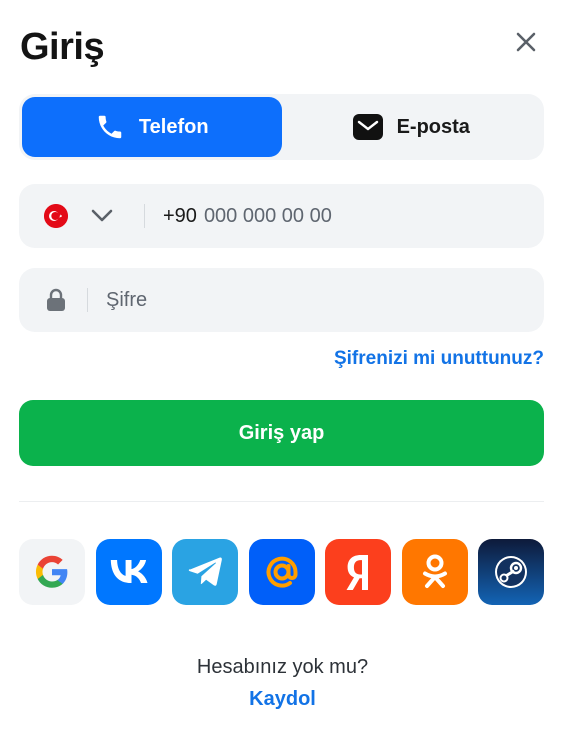 The width and height of the screenshot is (565, 736). What do you see at coordinates (433, 126) in the screenshot?
I see `tab-email-label: E-posta` at bounding box center [433, 126].